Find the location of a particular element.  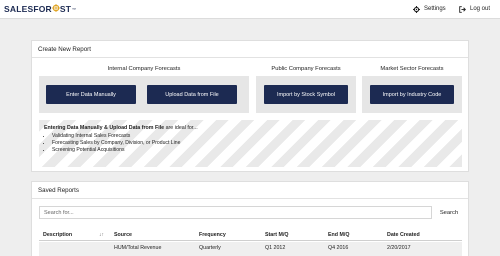

settings-link: Settings is located at coordinates (429, 9).